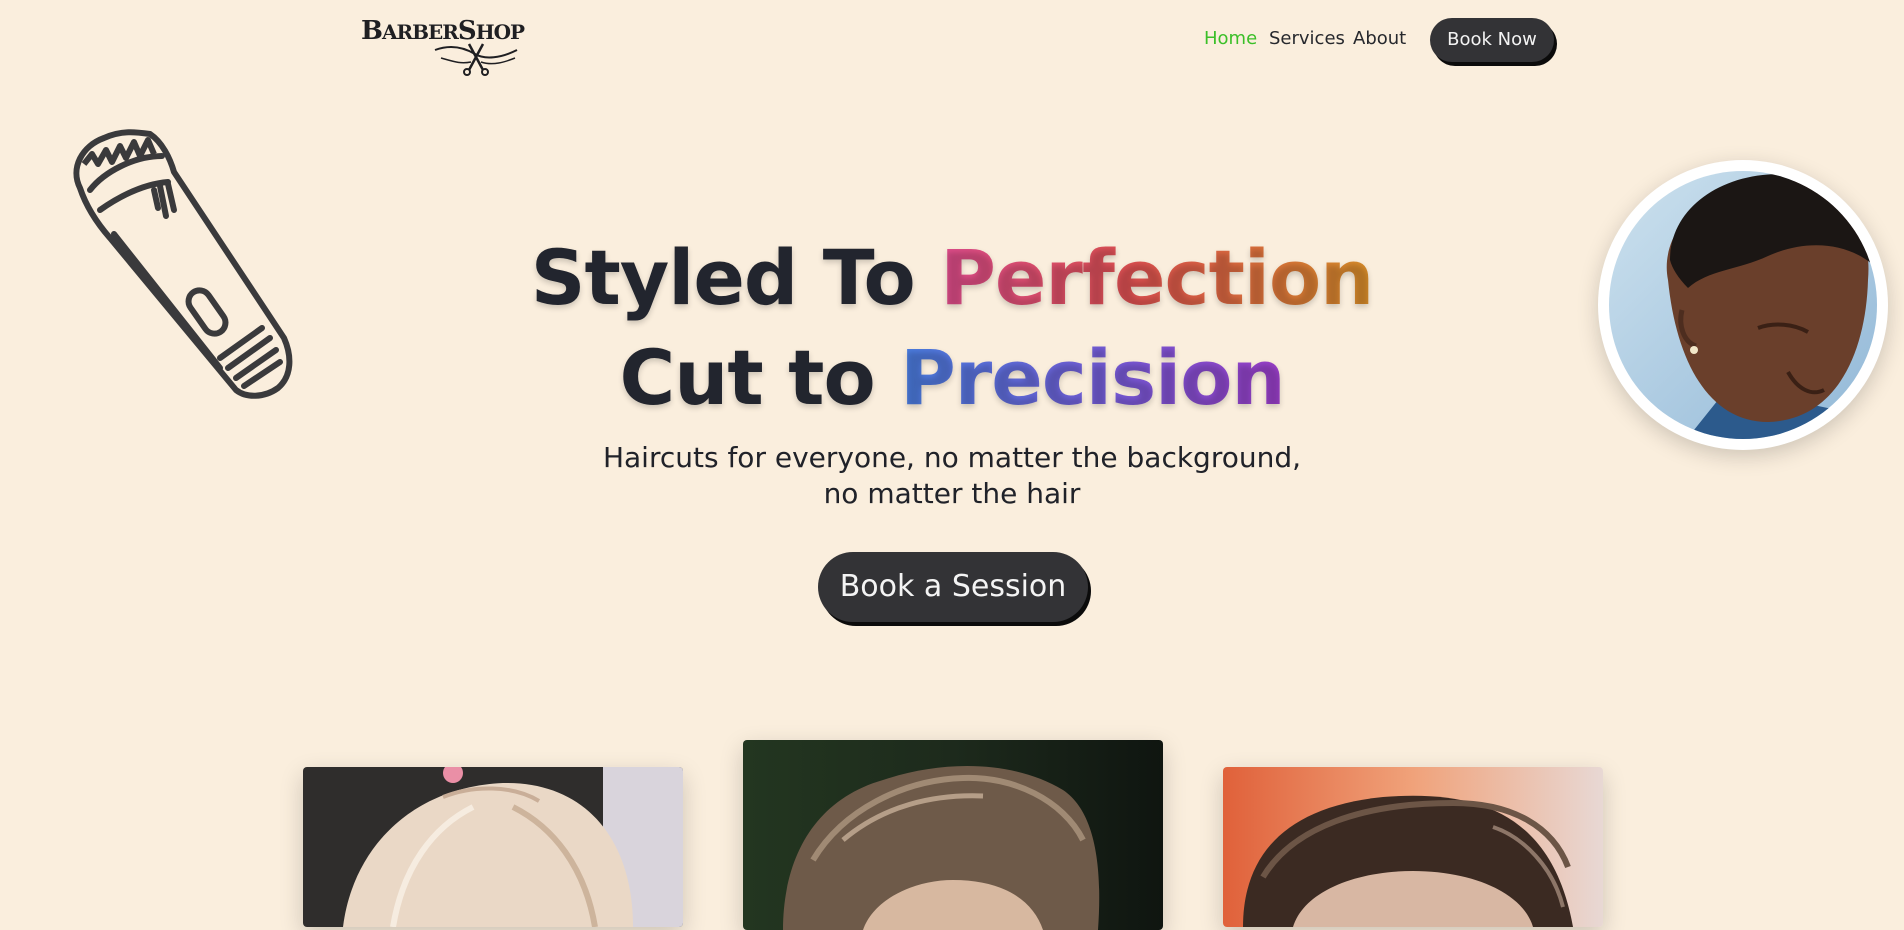 The image size is (1904, 930). What do you see at coordinates (953, 835) in the screenshot?
I see `quiff-haircut-photo` at bounding box center [953, 835].